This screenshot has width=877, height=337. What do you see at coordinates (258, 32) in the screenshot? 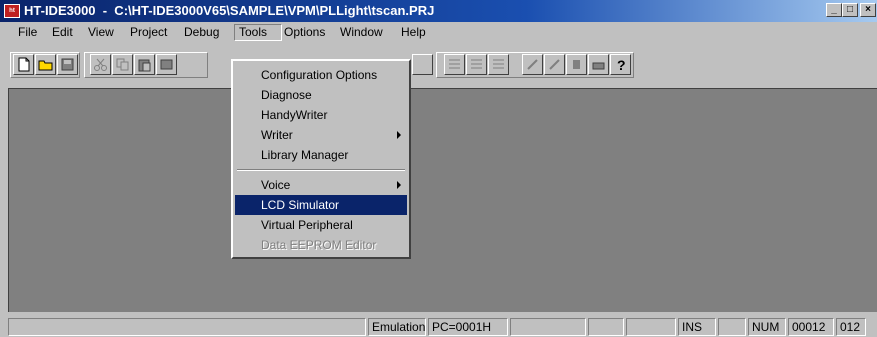
I see `menu-tools: Tools` at bounding box center [258, 32].